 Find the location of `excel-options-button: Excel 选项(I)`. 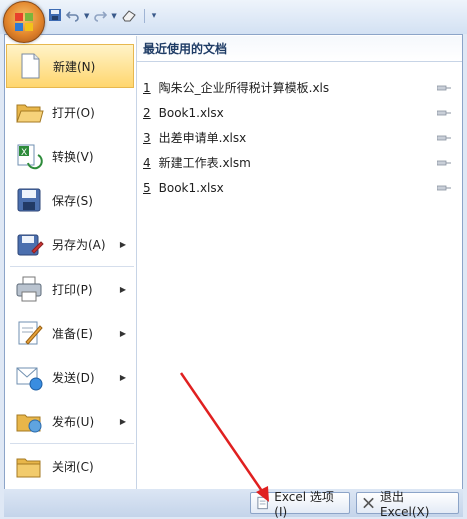

excel-options-button: Excel 选项(I) is located at coordinates (300, 504).